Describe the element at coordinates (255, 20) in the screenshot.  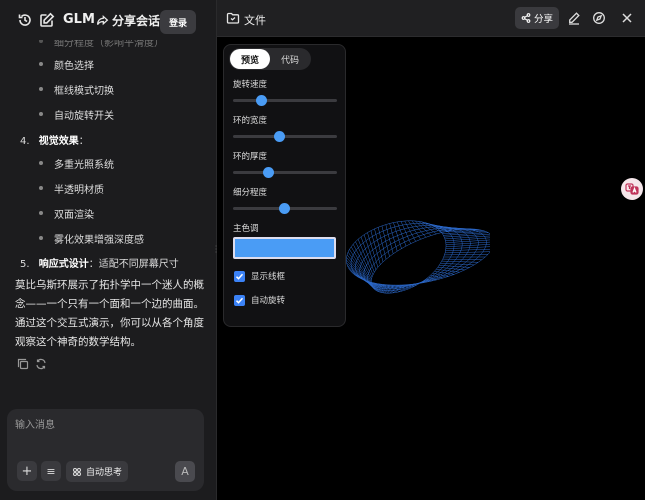
I see `file-panel-title: 文件` at that location.